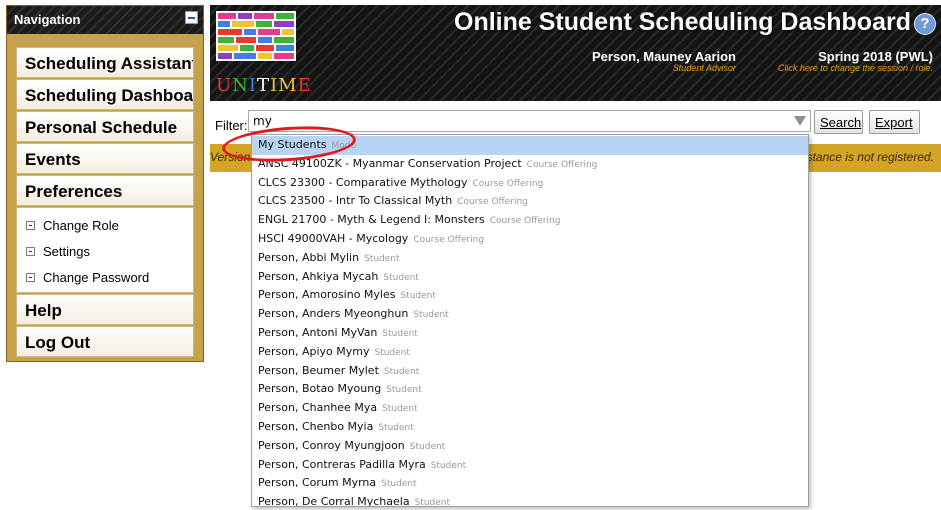  Describe the element at coordinates (530, 314) in the screenshot. I see `suggestion-item: Person, Anders Myeonghun Student` at that location.